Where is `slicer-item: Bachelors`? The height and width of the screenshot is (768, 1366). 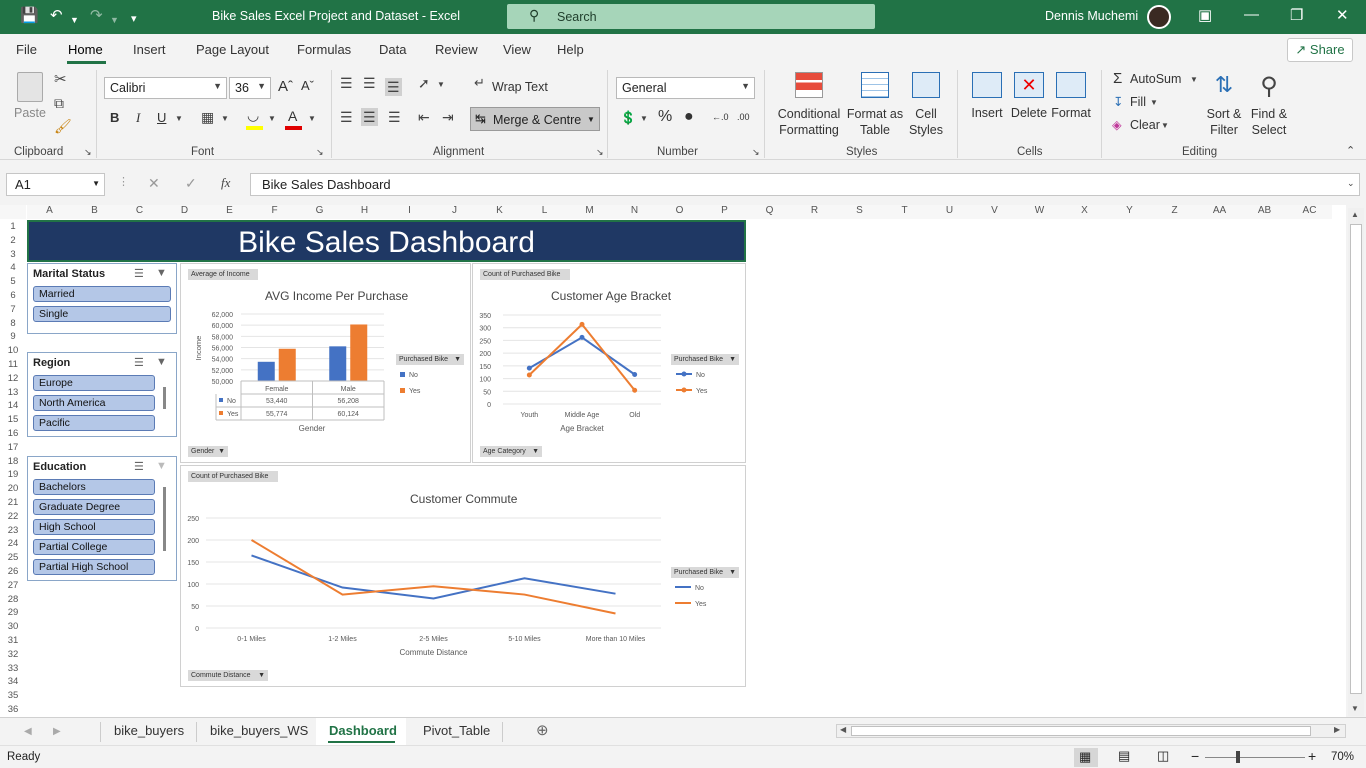 slicer-item: Bachelors is located at coordinates (94, 487).